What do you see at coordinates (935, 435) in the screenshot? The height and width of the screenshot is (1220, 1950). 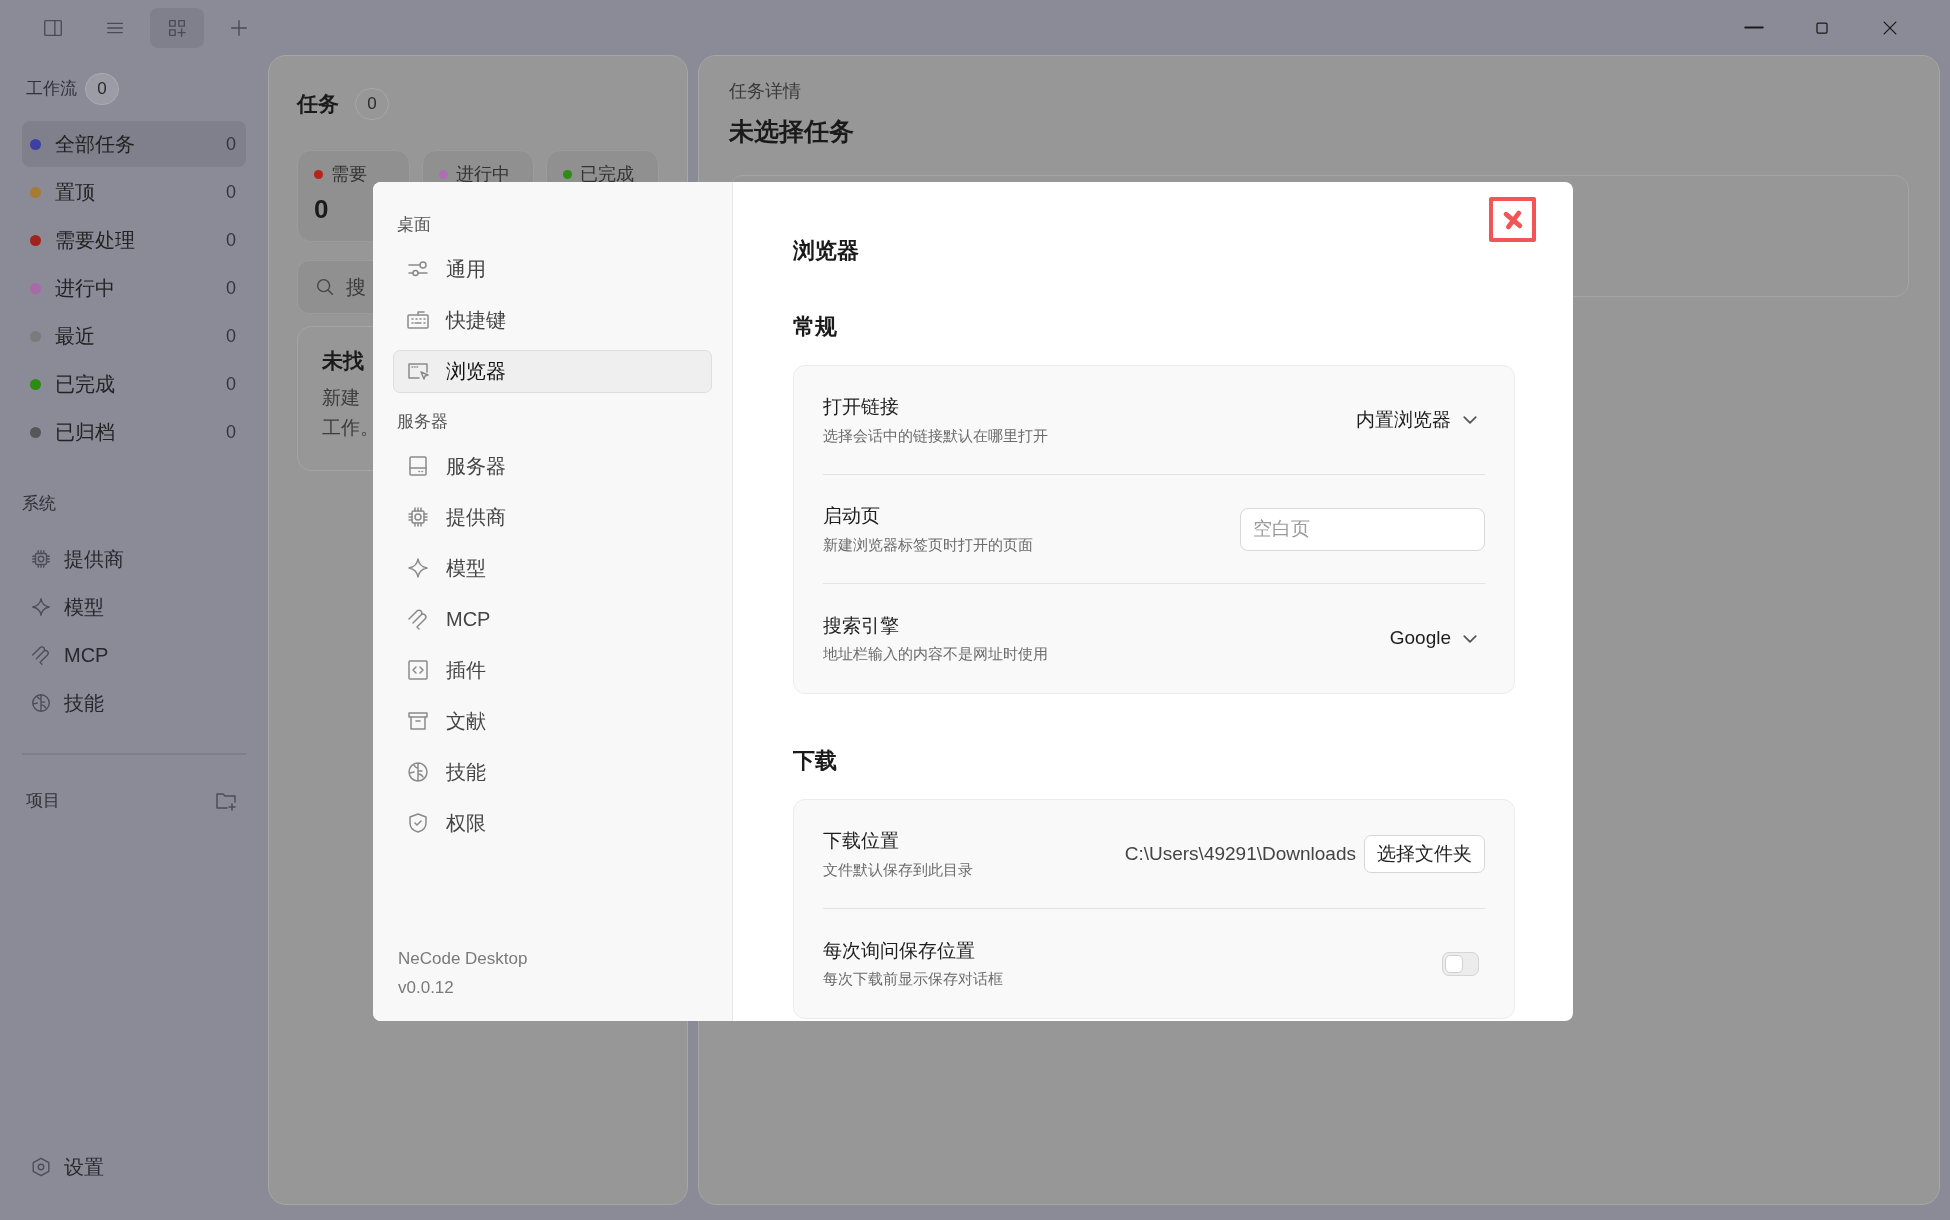 I see `setting-description: 选择会话中的链接默认在哪里打开` at bounding box center [935, 435].